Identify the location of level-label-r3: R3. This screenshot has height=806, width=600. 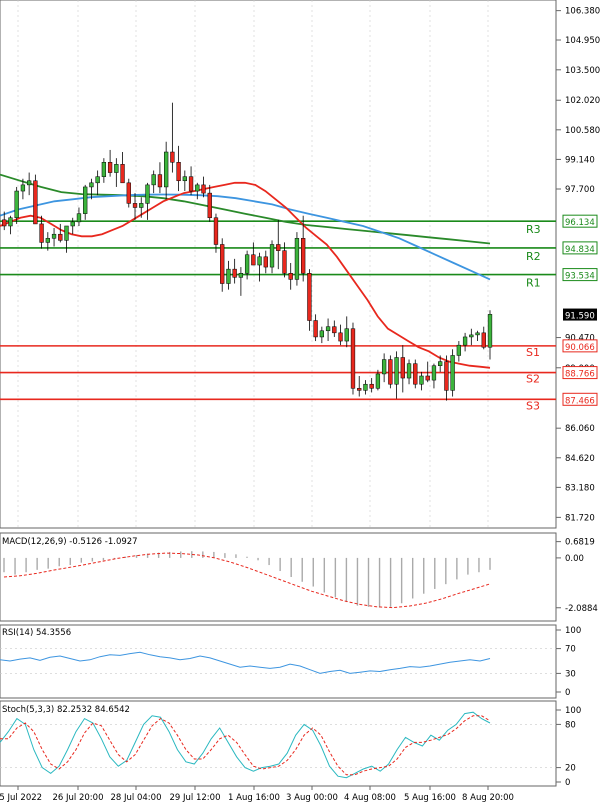
(533, 229).